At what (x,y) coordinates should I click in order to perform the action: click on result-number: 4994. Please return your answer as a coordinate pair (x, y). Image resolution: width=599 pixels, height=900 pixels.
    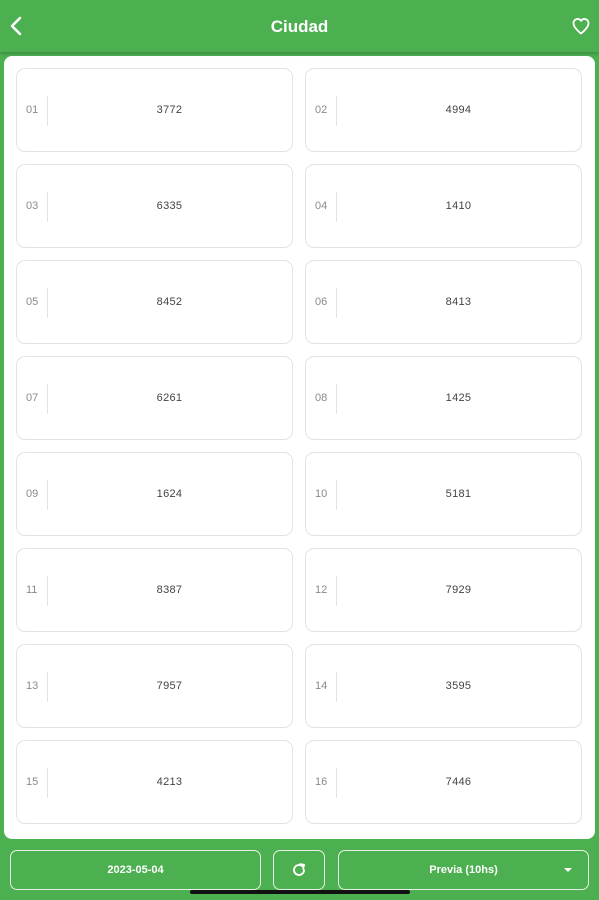
    Looking at the image, I should click on (458, 110).